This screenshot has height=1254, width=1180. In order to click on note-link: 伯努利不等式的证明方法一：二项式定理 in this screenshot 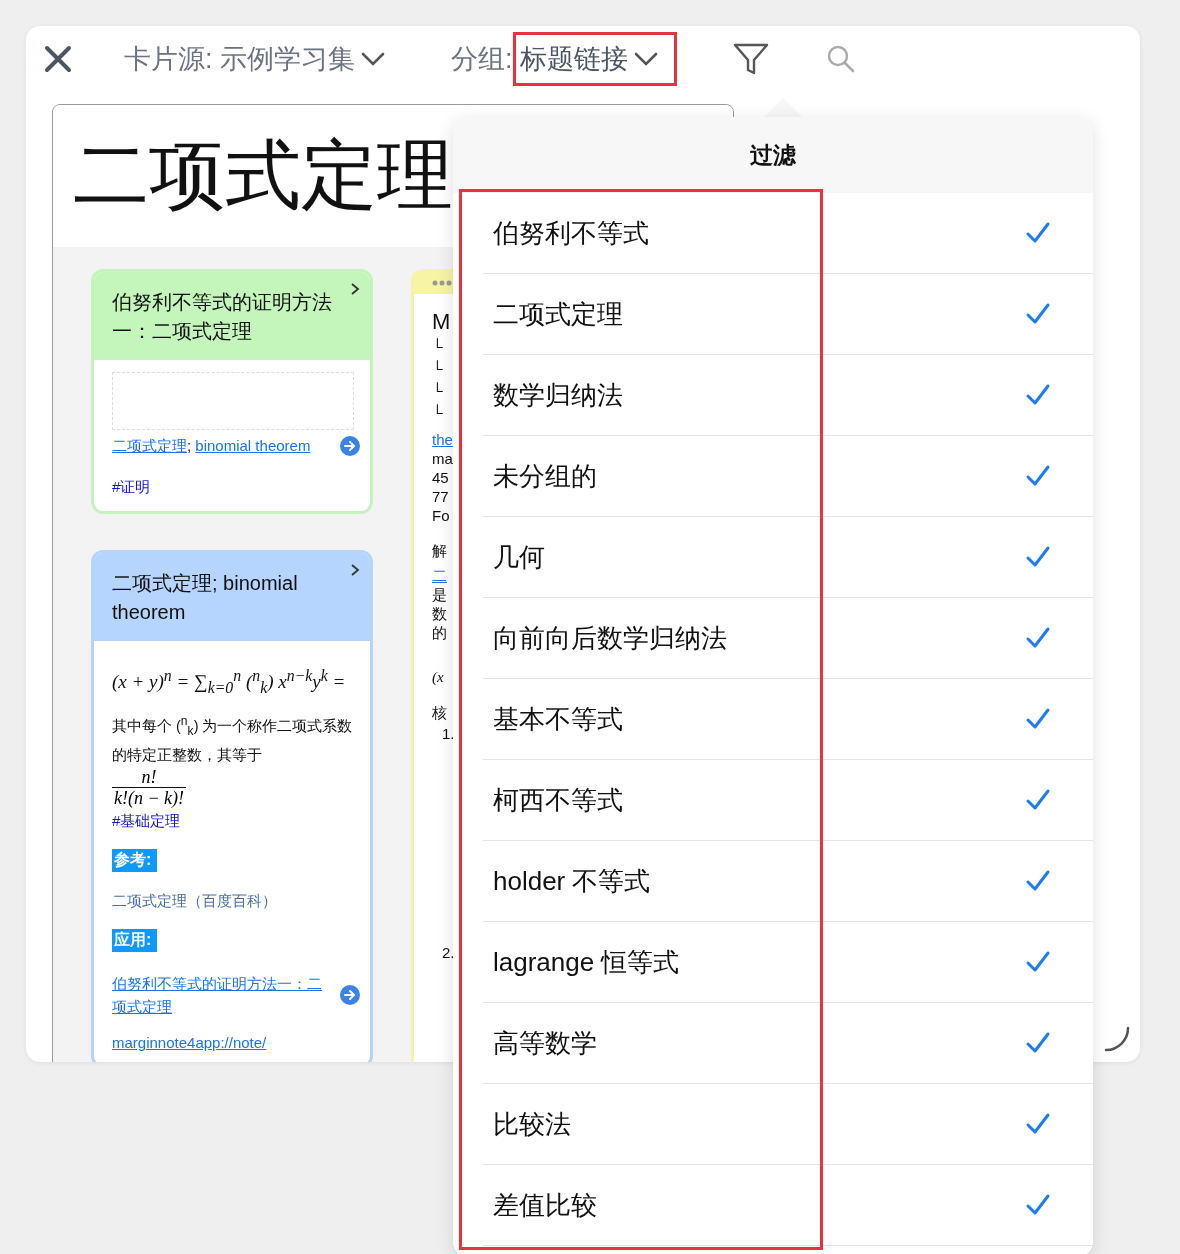, I will do `click(221, 994)`.